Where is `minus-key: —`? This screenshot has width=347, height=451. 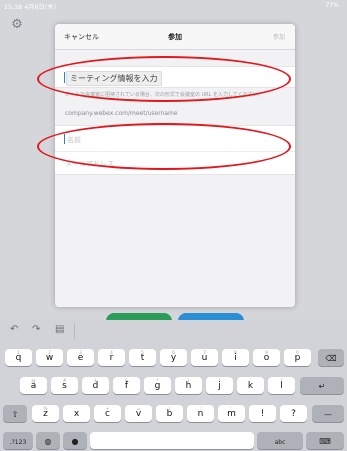
minus-key: — is located at coordinates (328, 413).